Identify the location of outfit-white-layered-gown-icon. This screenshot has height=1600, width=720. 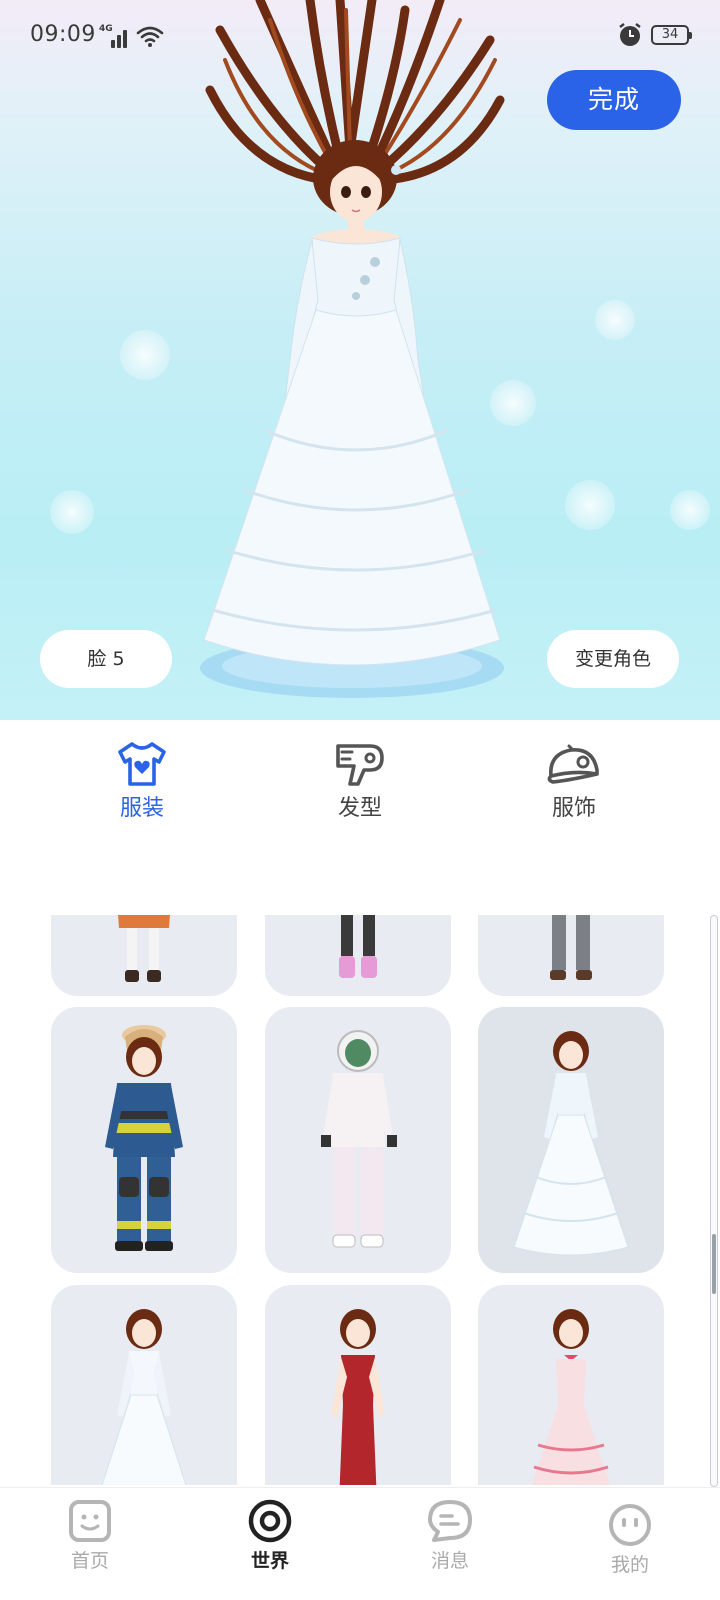
(571, 1143).